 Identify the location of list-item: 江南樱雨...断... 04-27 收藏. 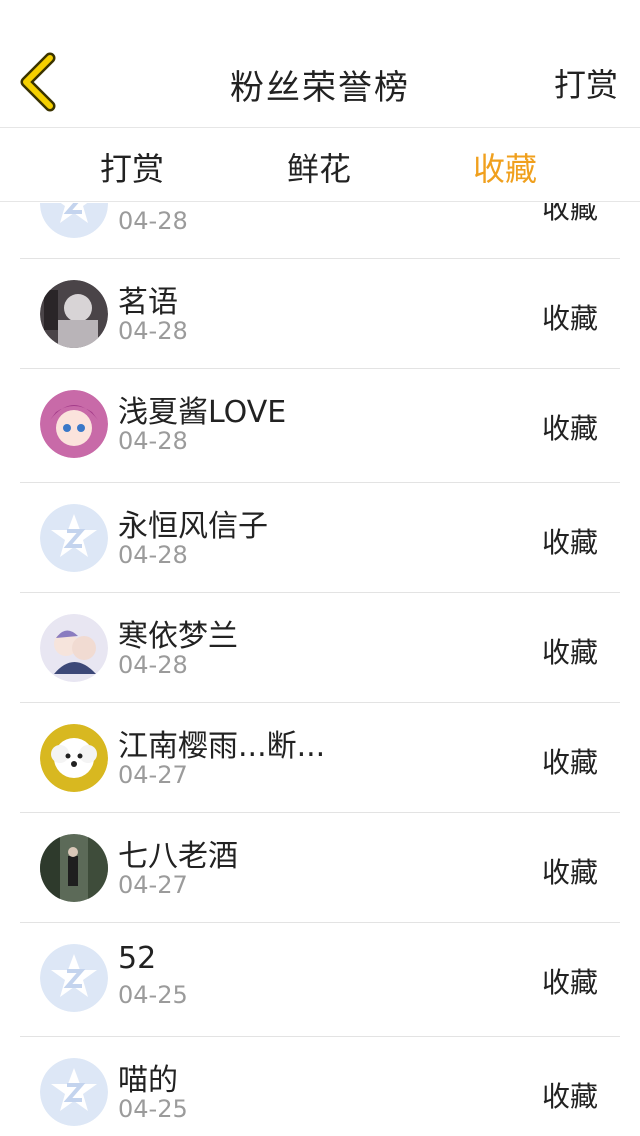
(320, 758).